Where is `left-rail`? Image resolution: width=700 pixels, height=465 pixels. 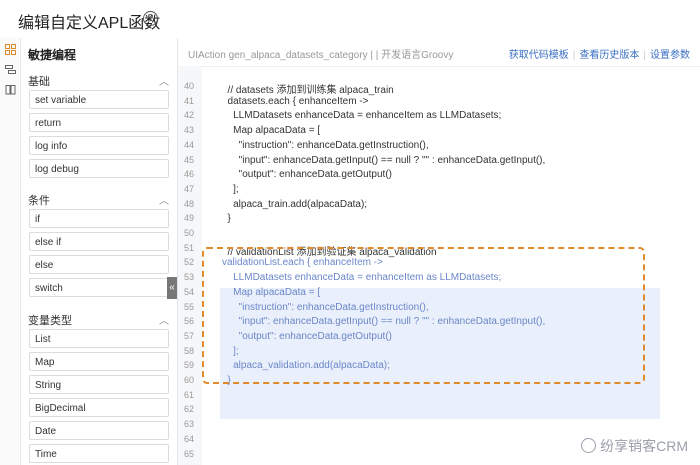 left-rail is located at coordinates (10, 251).